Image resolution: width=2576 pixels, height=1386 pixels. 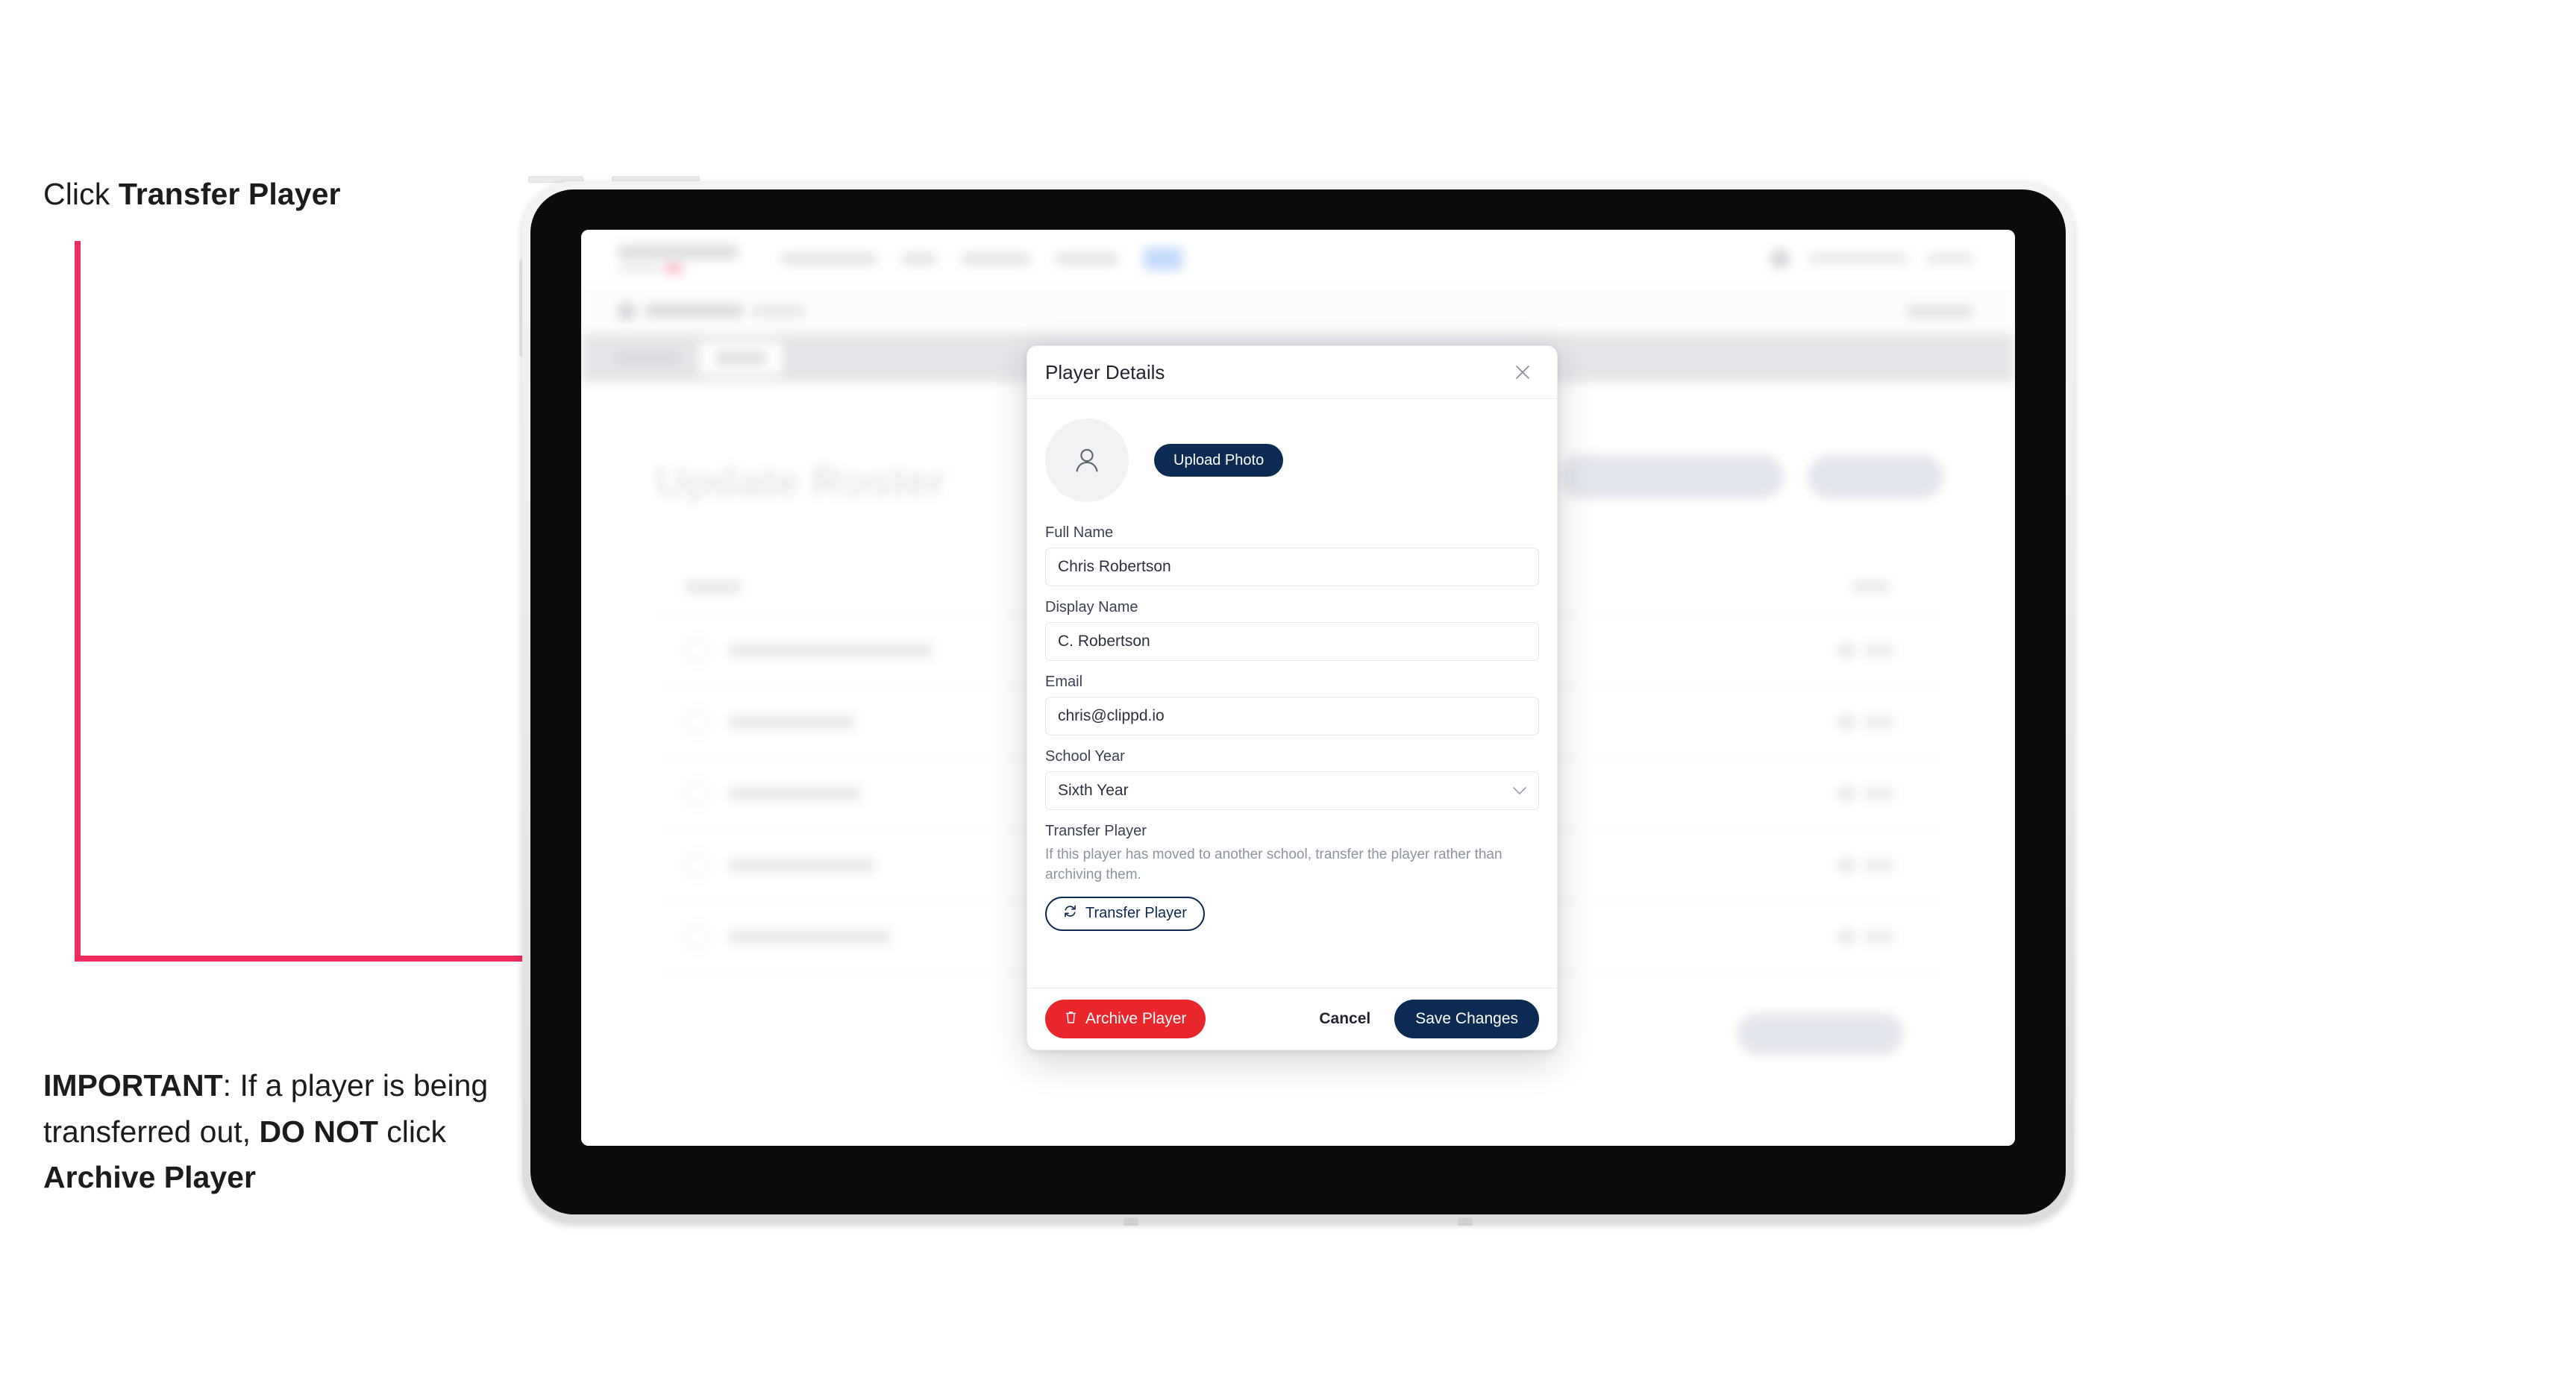 What do you see at coordinates (1085, 756) in the screenshot?
I see `field-label-school-year: School Year` at bounding box center [1085, 756].